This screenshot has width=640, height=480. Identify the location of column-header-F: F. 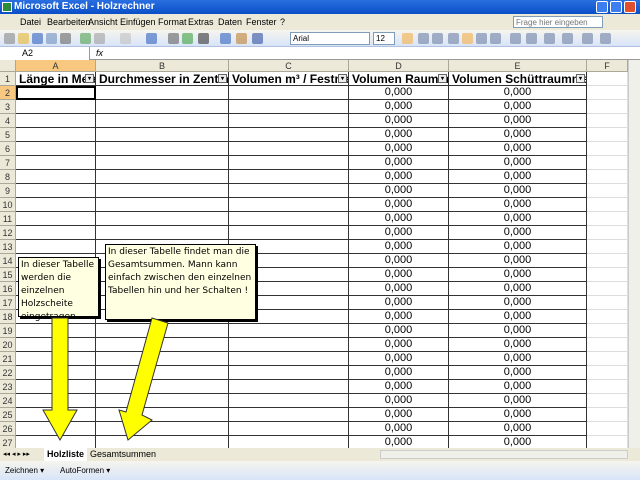
(607, 66).